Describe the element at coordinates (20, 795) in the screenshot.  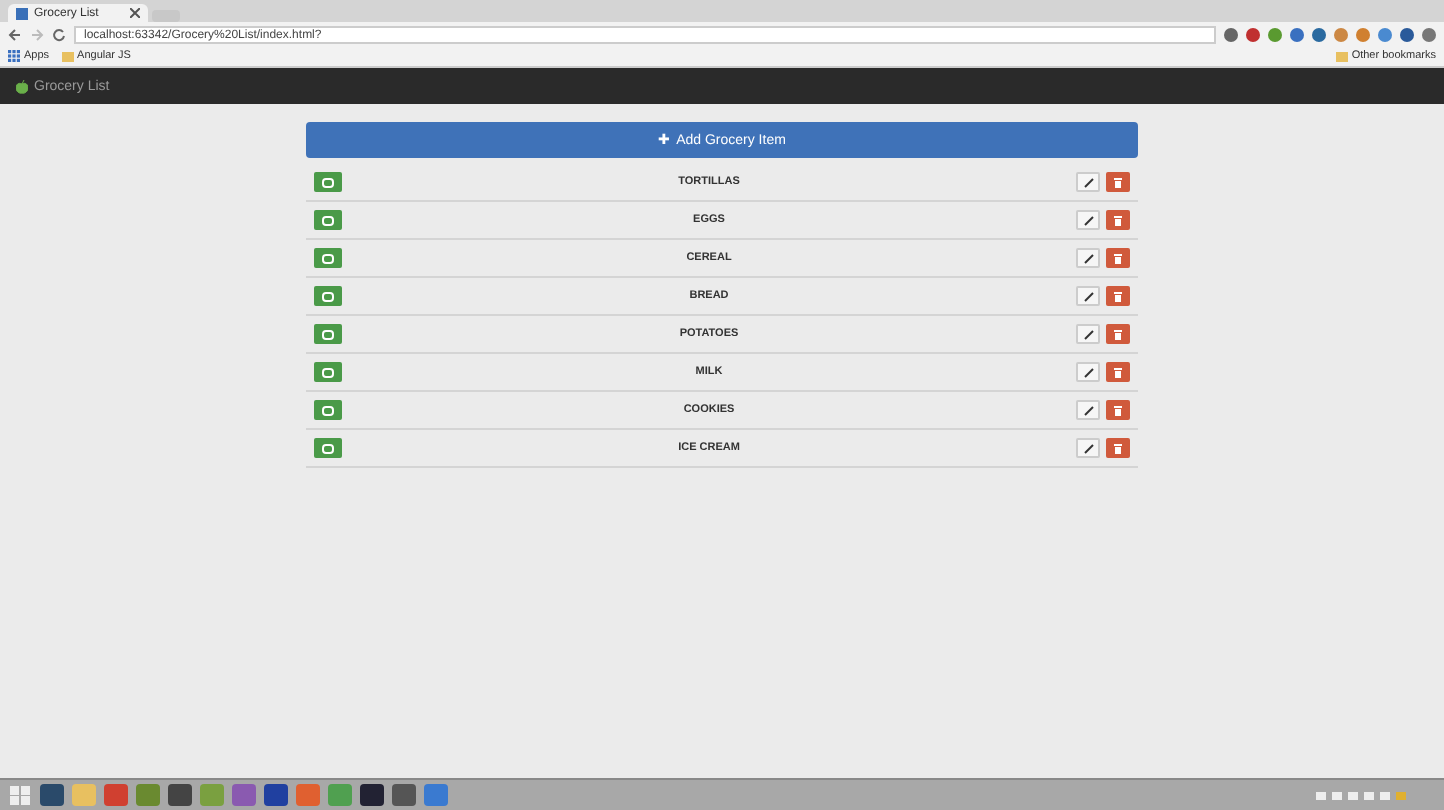
I see `windows-logo-icon` at that location.